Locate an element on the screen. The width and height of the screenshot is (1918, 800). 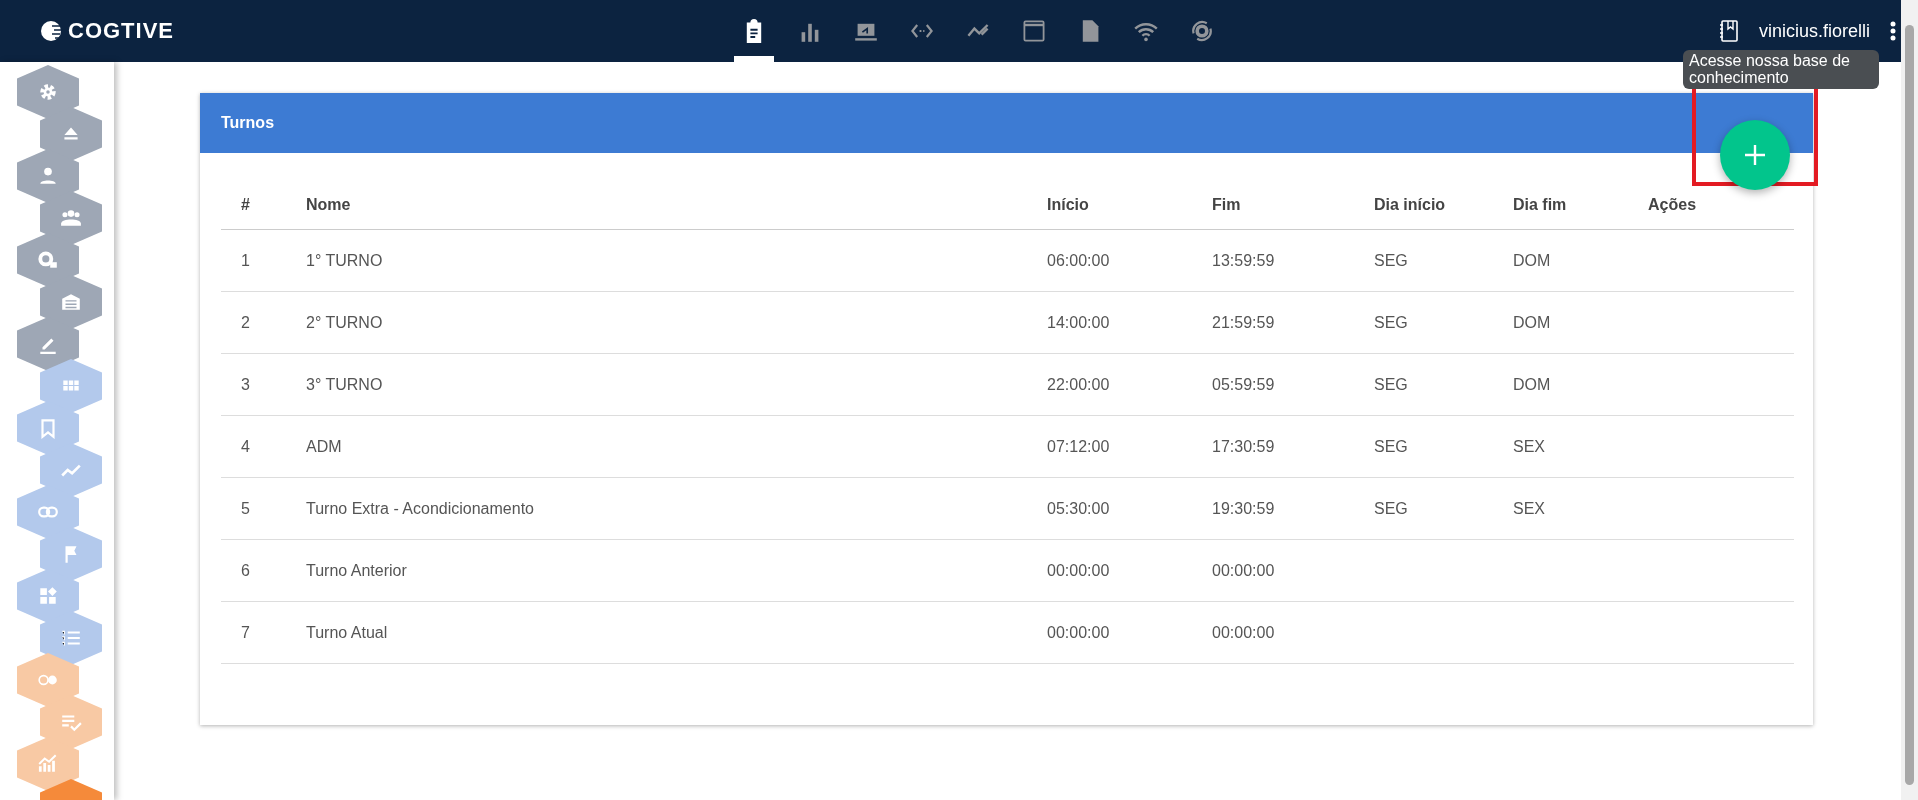
column-header: Dia início is located at coordinates (1410, 204).